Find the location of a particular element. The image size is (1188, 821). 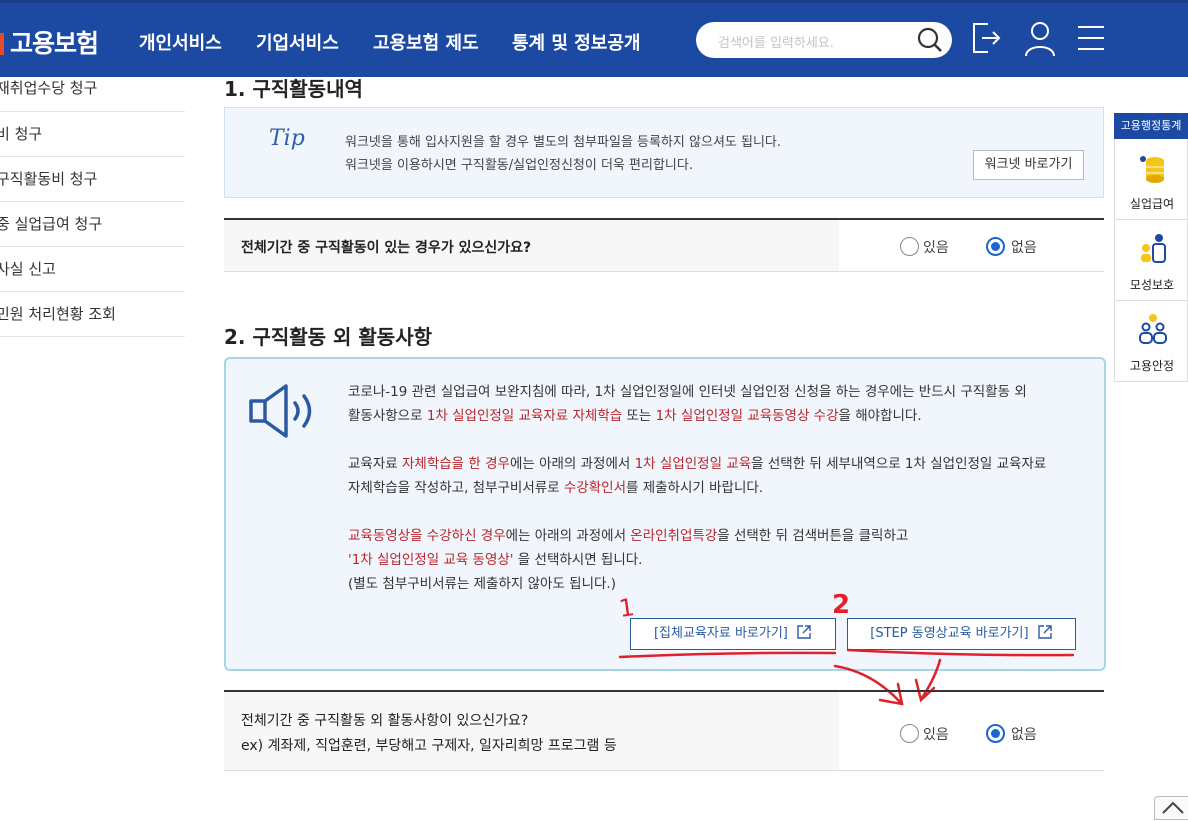

text: 를 제출하시기 바랍니다. is located at coordinates (695, 488).